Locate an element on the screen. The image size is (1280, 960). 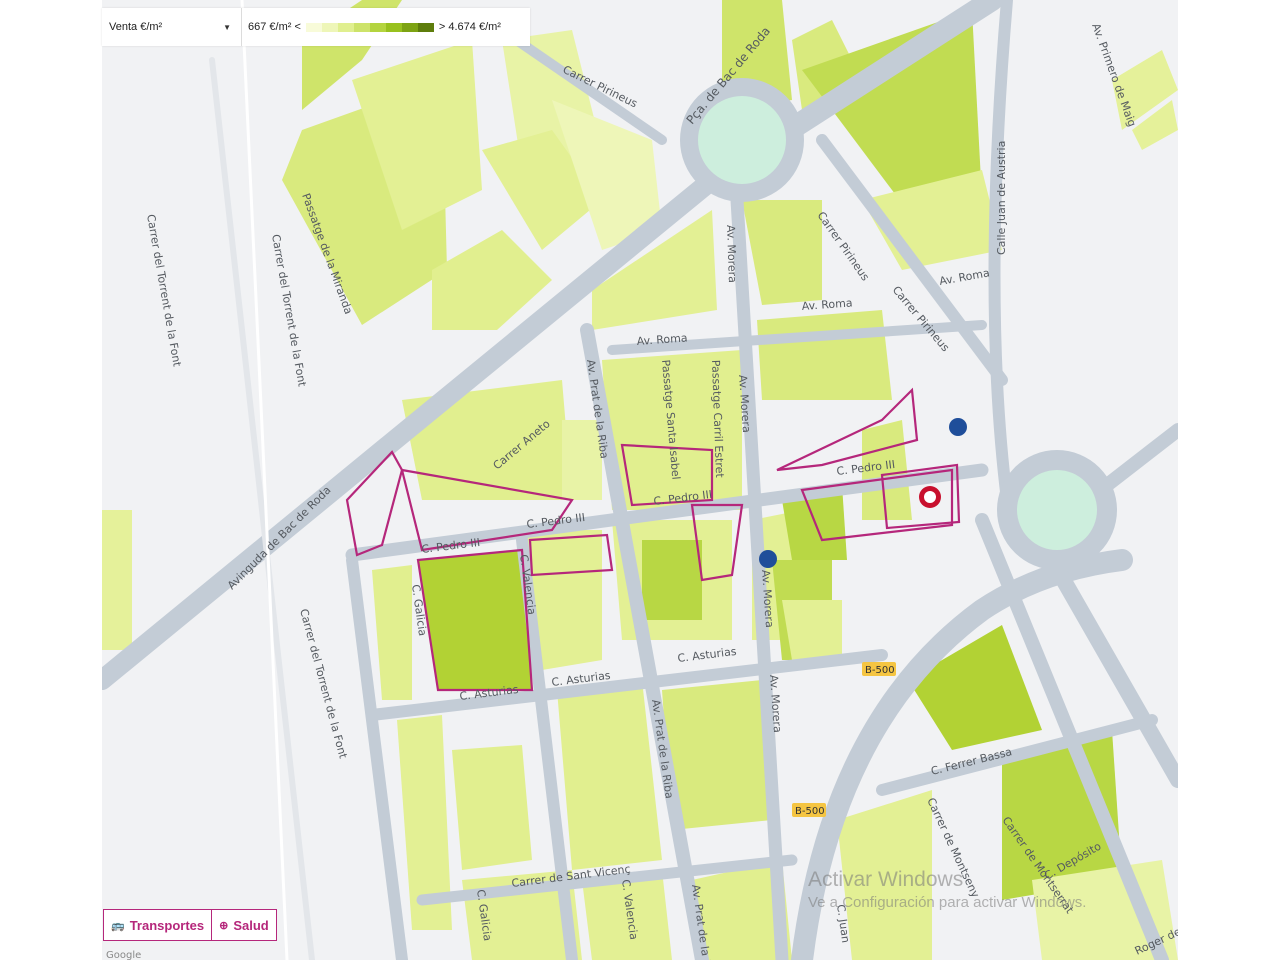
transport-label: Transportes is located at coordinates (167, 925).